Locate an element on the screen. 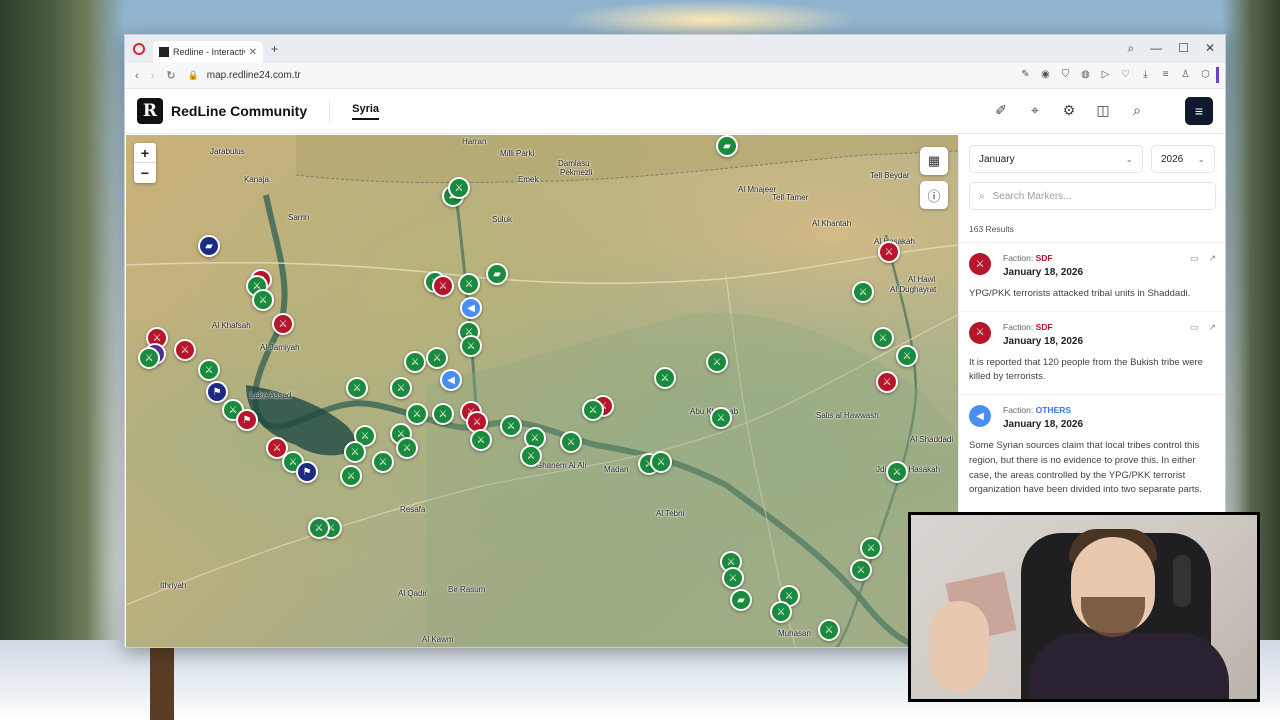  search-tabs-icon: ⌕ is located at coordinates (1130, 48).